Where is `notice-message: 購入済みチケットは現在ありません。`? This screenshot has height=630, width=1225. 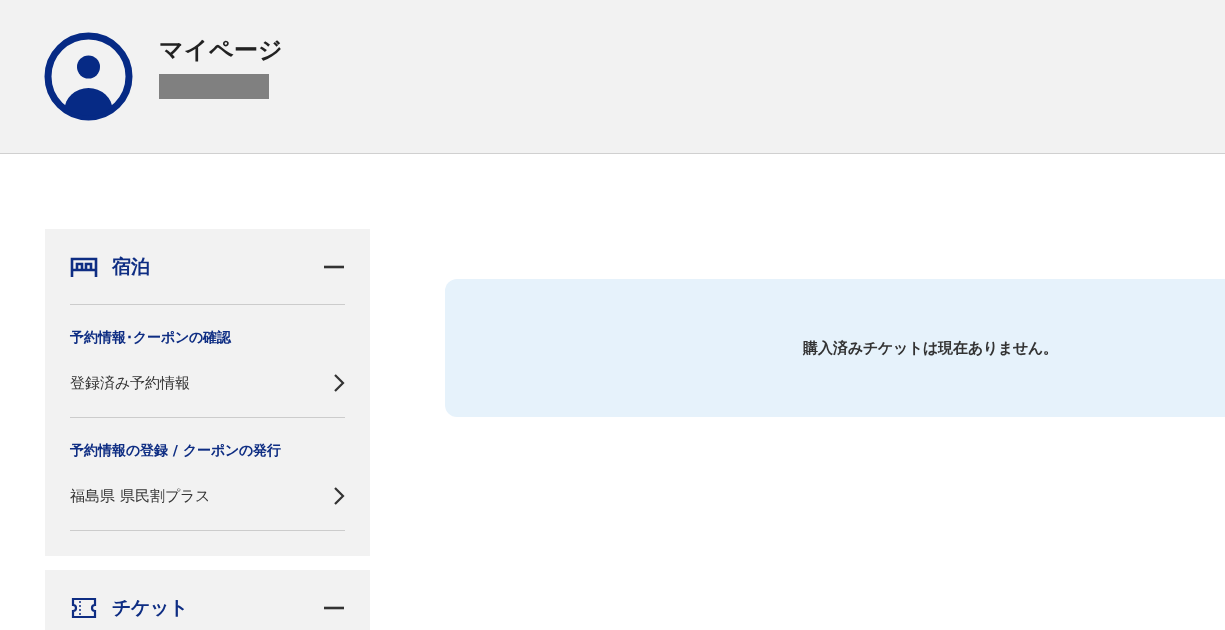
notice-message: 購入済みチケットは現在ありません。 is located at coordinates (930, 348).